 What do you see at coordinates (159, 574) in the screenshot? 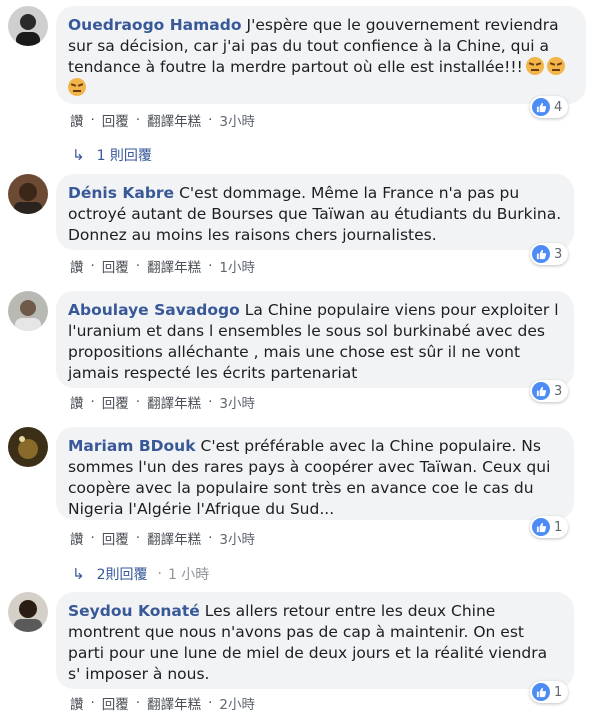
I see `replies-sep: ·` at bounding box center [159, 574].